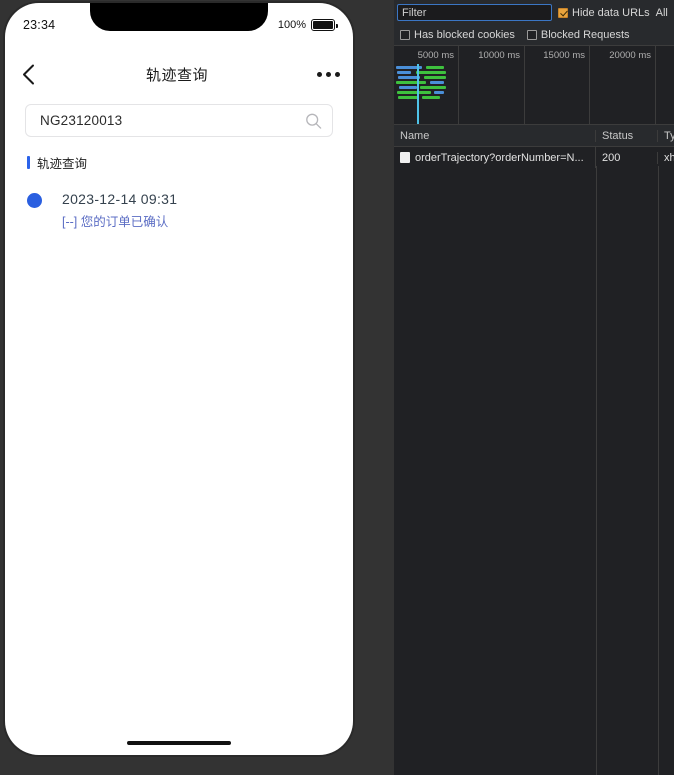  I want to click on chevron-left-icon, so click(28, 74).